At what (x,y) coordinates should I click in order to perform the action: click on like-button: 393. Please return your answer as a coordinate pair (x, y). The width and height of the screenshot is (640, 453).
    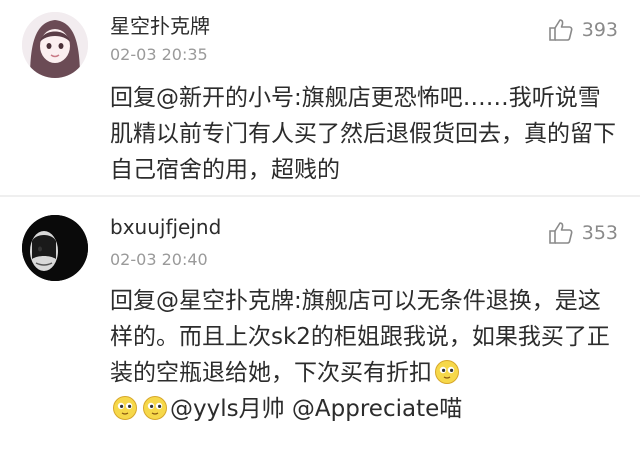
    Looking at the image, I should click on (583, 30).